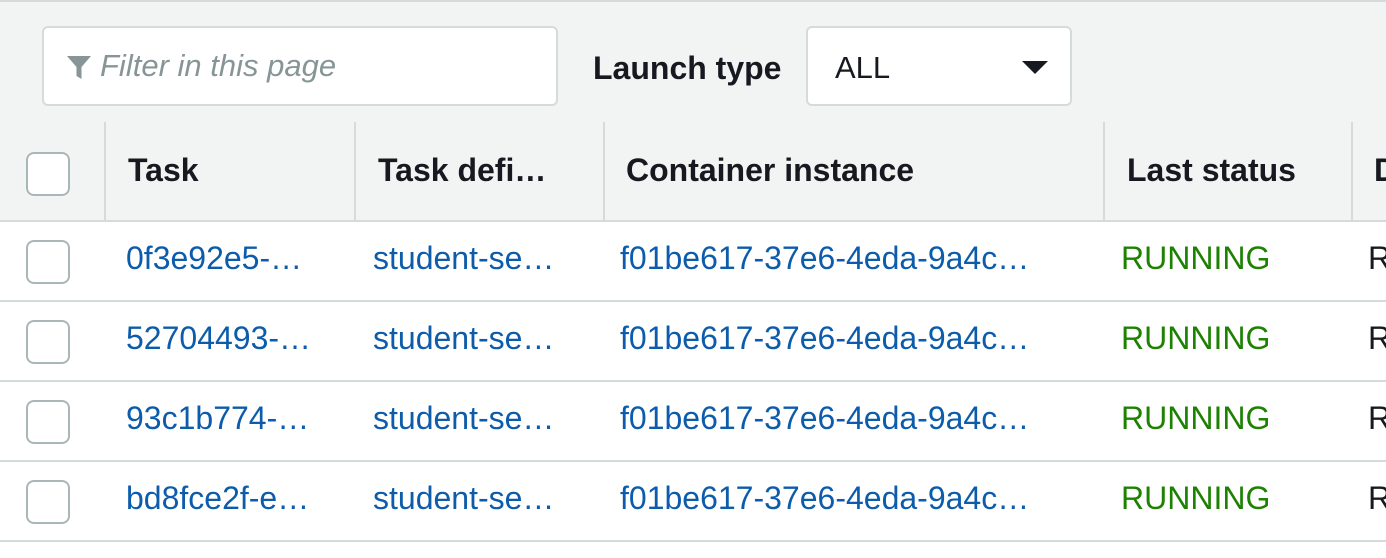 Image resolution: width=1386 pixels, height=558 pixels. What do you see at coordinates (320, 66) in the screenshot?
I see `filter-input` at bounding box center [320, 66].